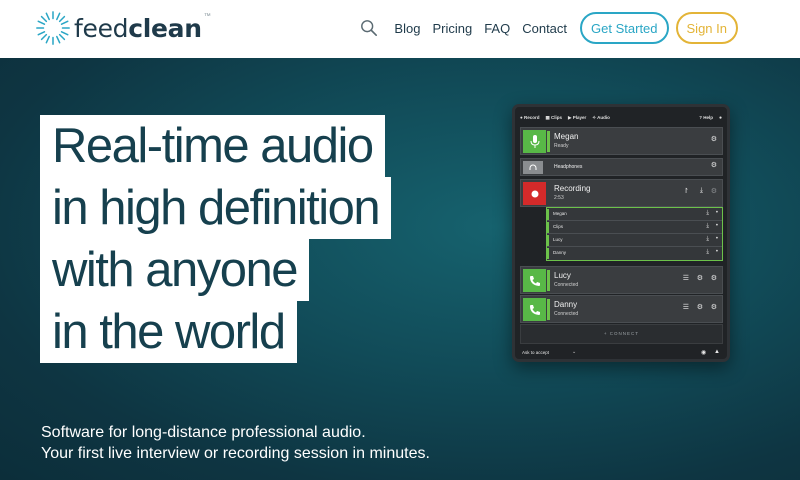  What do you see at coordinates (138, 28) in the screenshot?
I see `logo-wordmark: feedclean` at bounding box center [138, 28].